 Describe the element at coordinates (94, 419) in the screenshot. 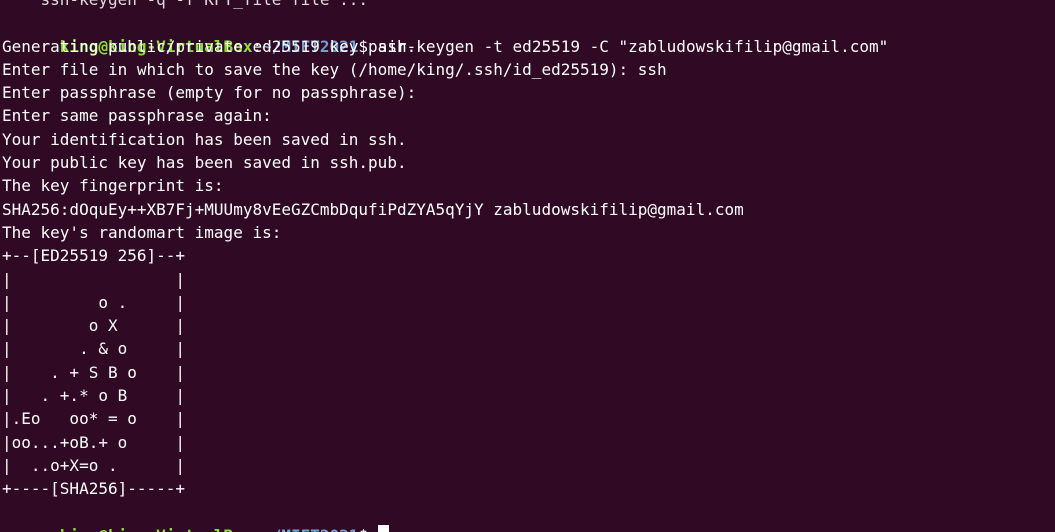

I see `randomart-line: |.Eo oo* = o |` at that location.